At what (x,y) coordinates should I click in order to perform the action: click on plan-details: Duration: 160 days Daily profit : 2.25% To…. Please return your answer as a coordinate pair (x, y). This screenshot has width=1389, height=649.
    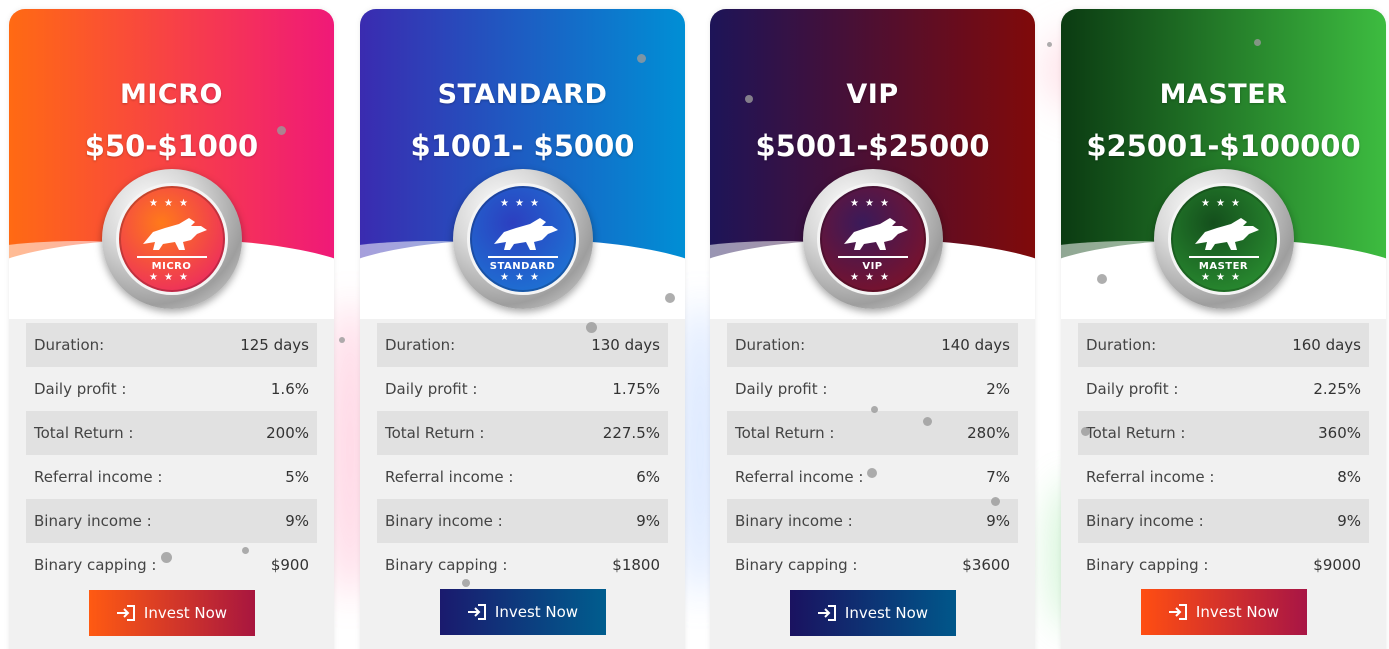
    Looking at the image, I should click on (1223, 455).